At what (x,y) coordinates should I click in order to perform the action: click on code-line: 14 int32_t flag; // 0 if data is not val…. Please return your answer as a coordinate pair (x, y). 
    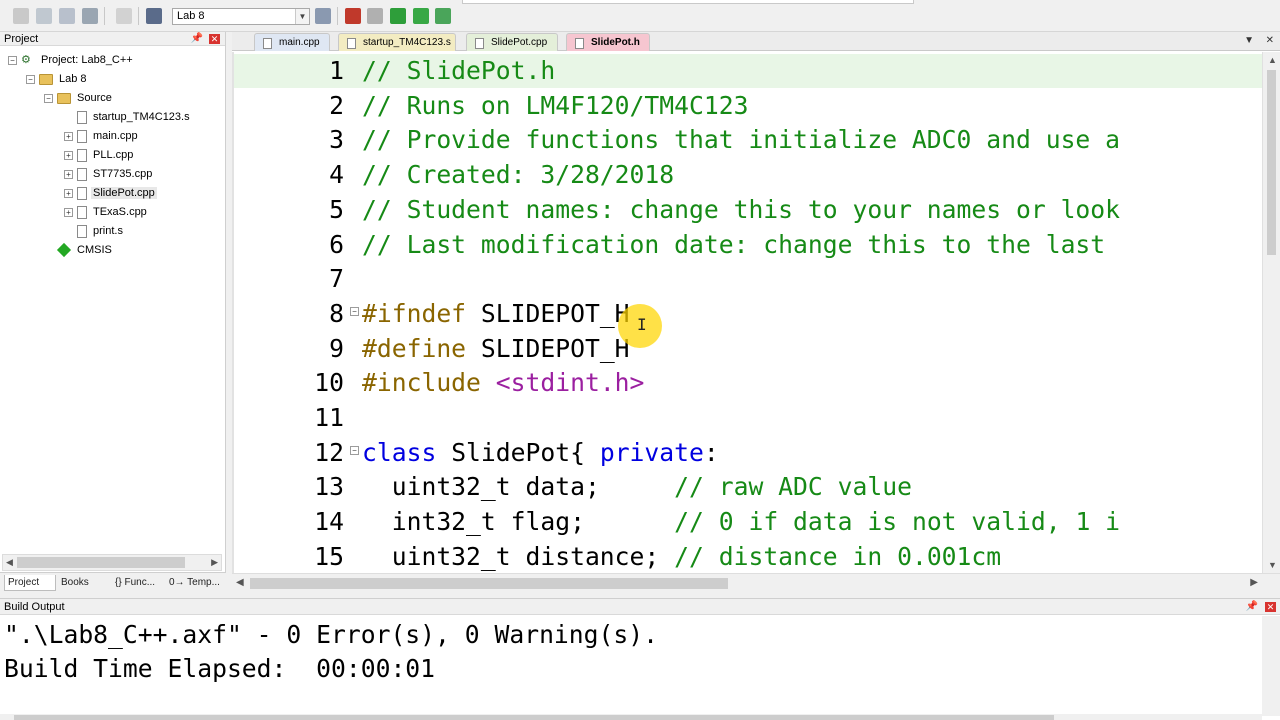
    Looking at the image, I should click on (749, 522).